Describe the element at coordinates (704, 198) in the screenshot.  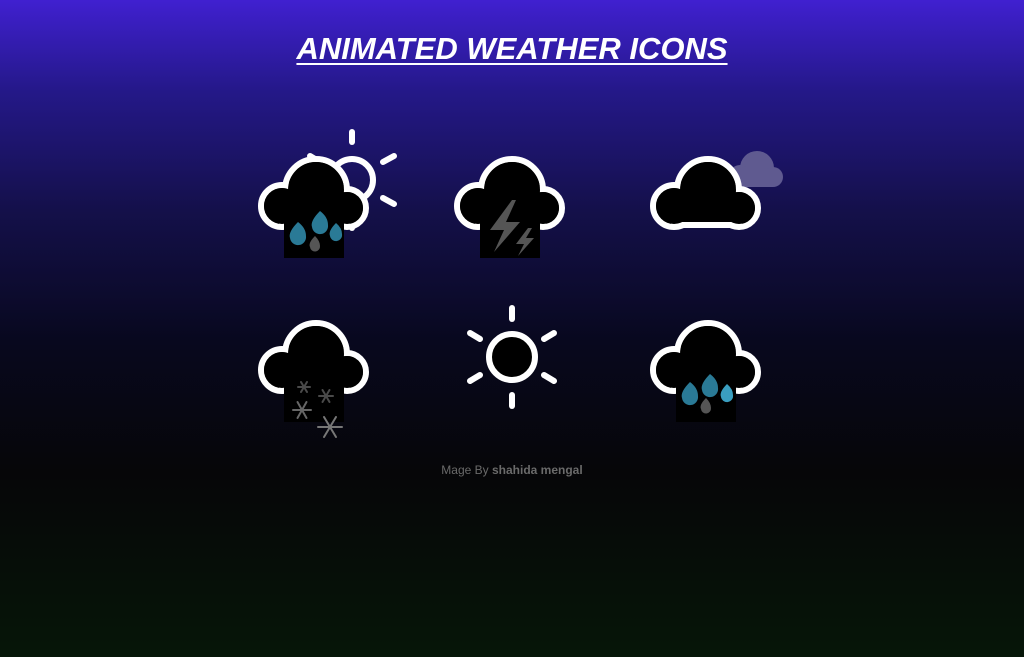
I see `cloudy-icon` at that location.